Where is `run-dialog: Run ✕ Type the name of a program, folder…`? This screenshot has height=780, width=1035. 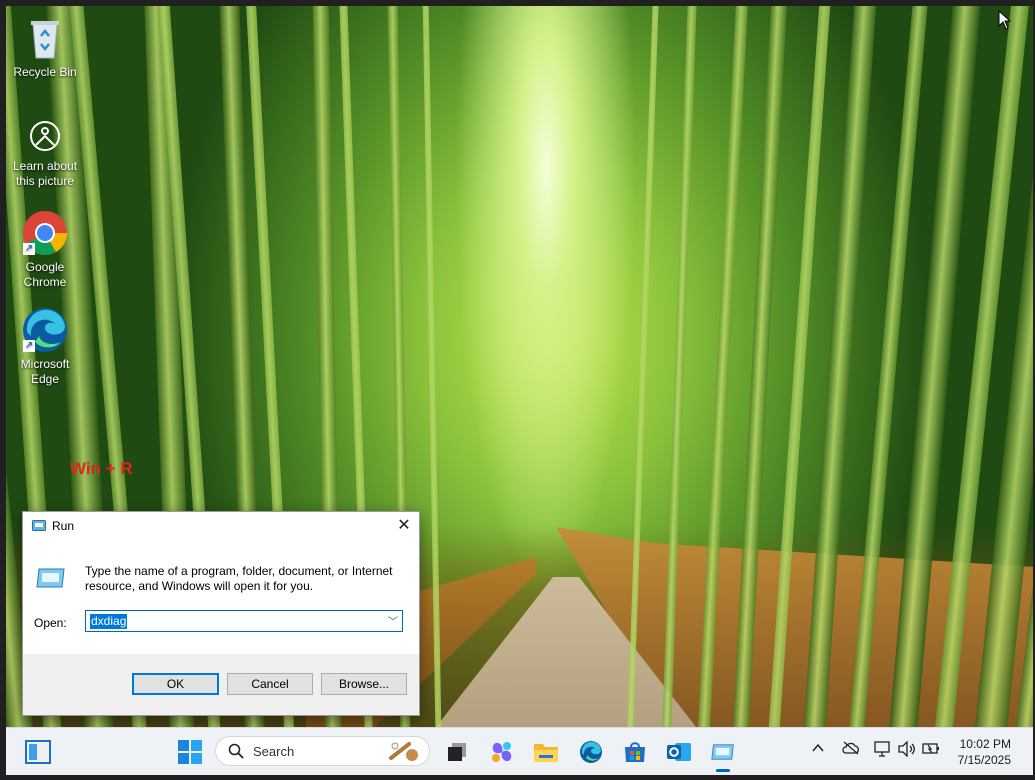 run-dialog: Run ✕ Type the name of a program, folder… is located at coordinates (221, 613).